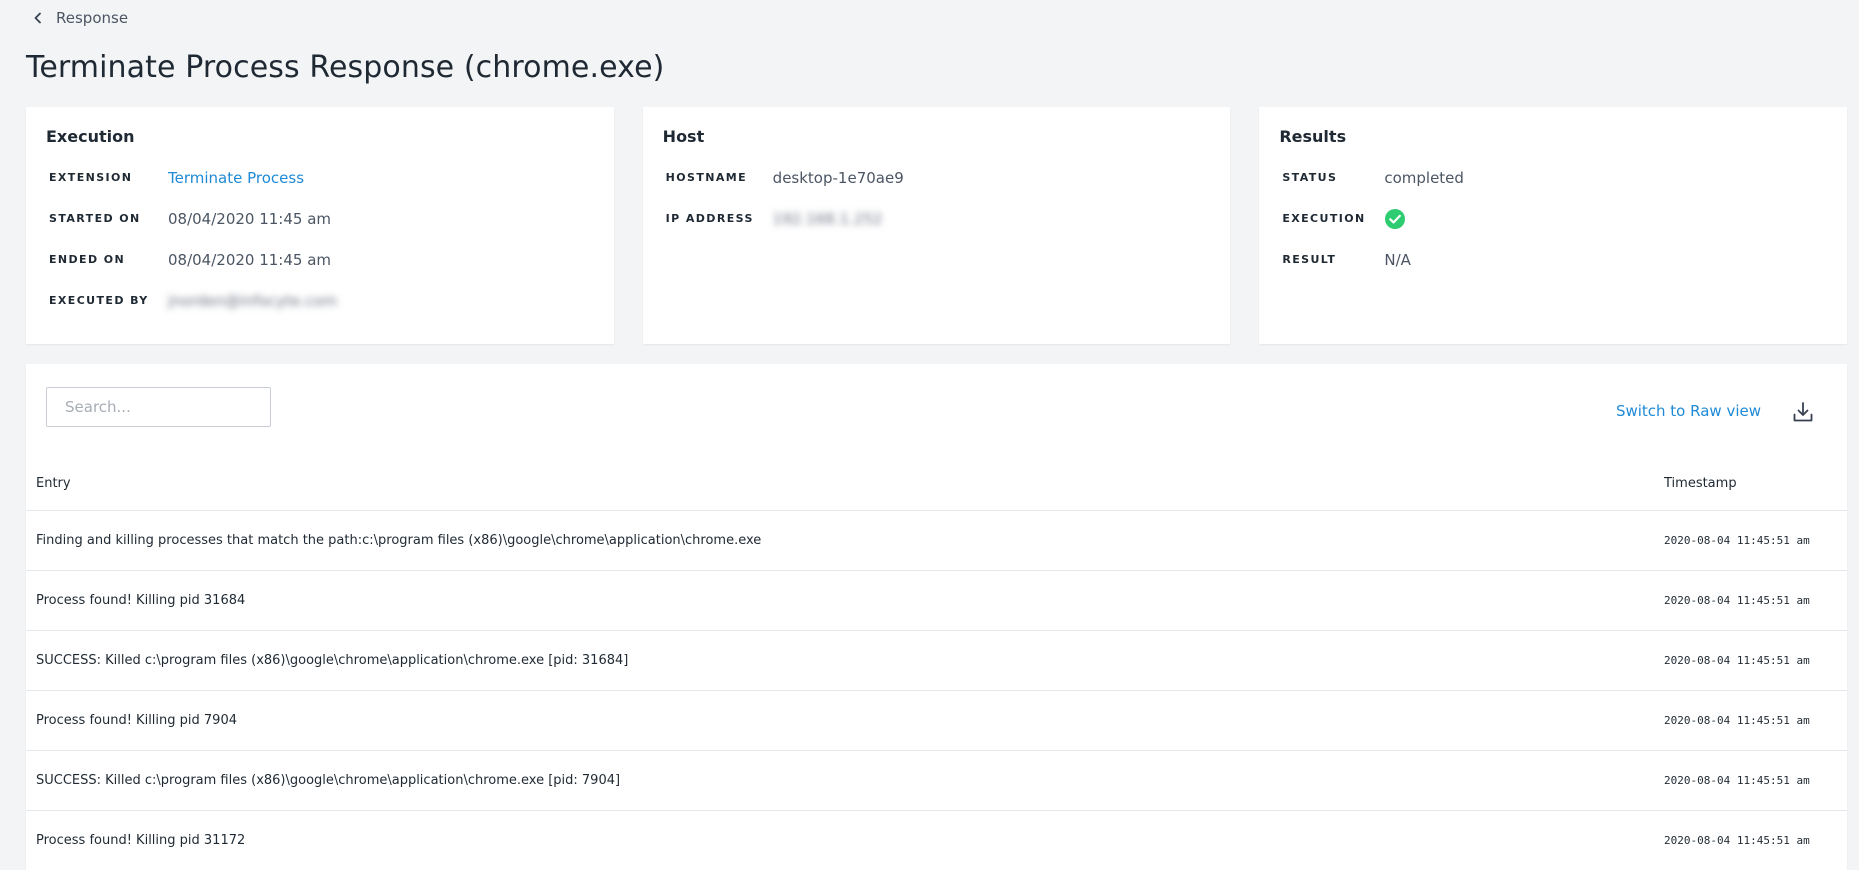  I want to click on host-field-ip-address: IP ADDRESS 192.168.1.252, so click(937, 218).